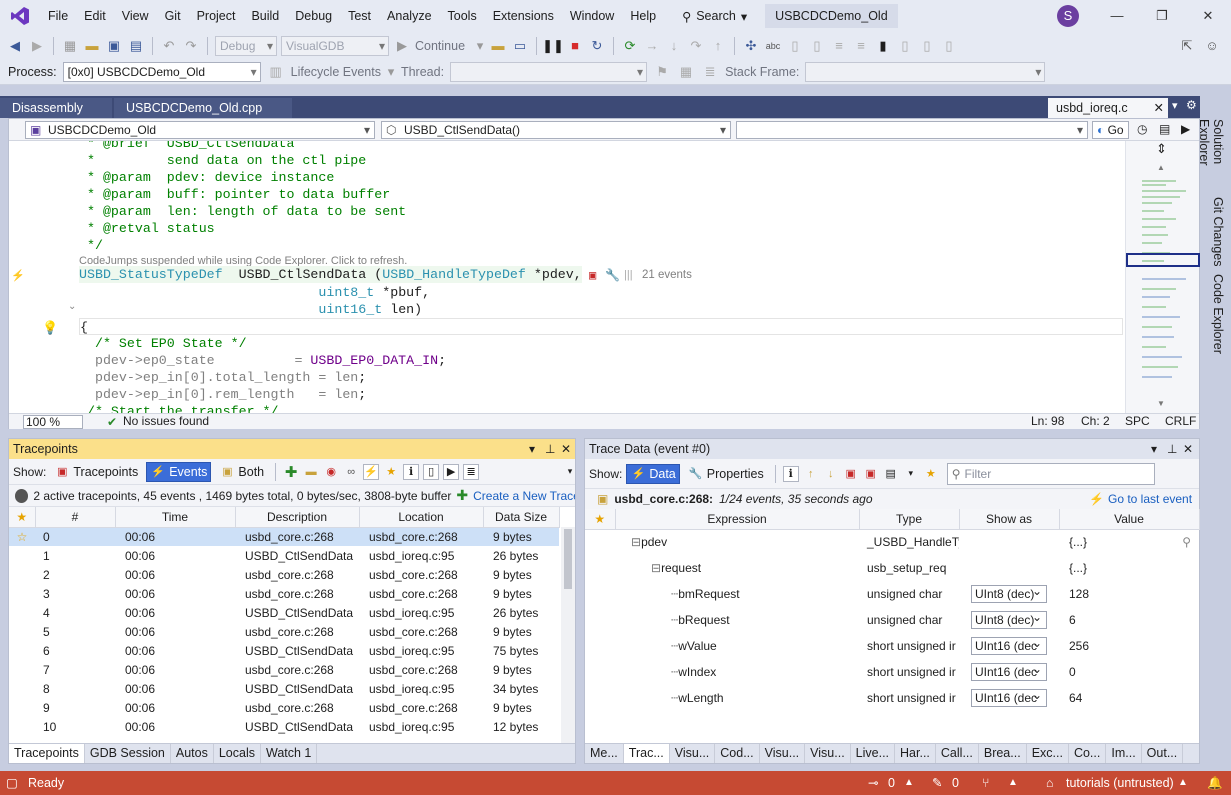 The width and height of the screenshot is (1231, 795). Describe the element at coordinates (291, 472) in the screenshot. I see `add-icon: ✚` at that location.